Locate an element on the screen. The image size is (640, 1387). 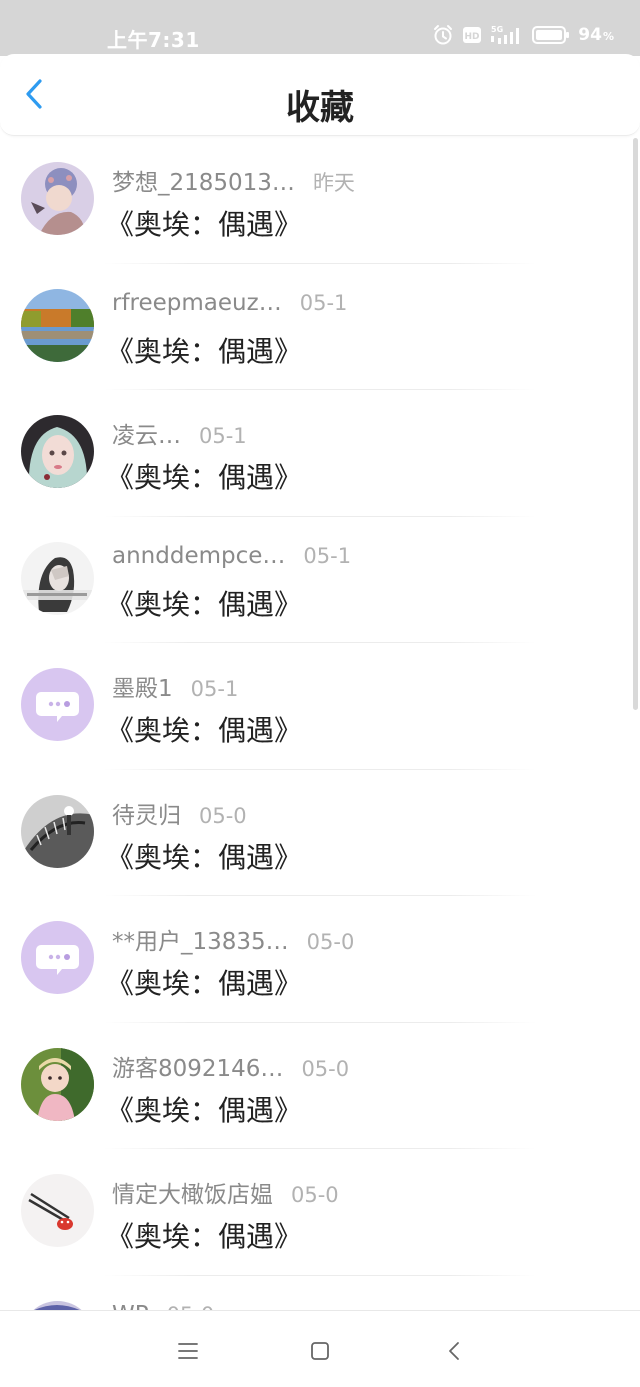
menu-button is located at coordinates (188, 1351).